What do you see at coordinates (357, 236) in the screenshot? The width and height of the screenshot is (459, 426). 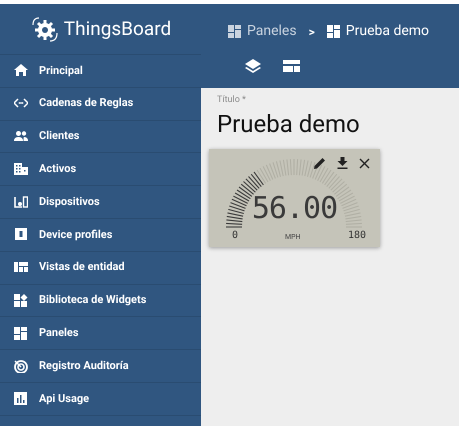 I see `gauge-max-label: 180` at bounding box center [357, 236].